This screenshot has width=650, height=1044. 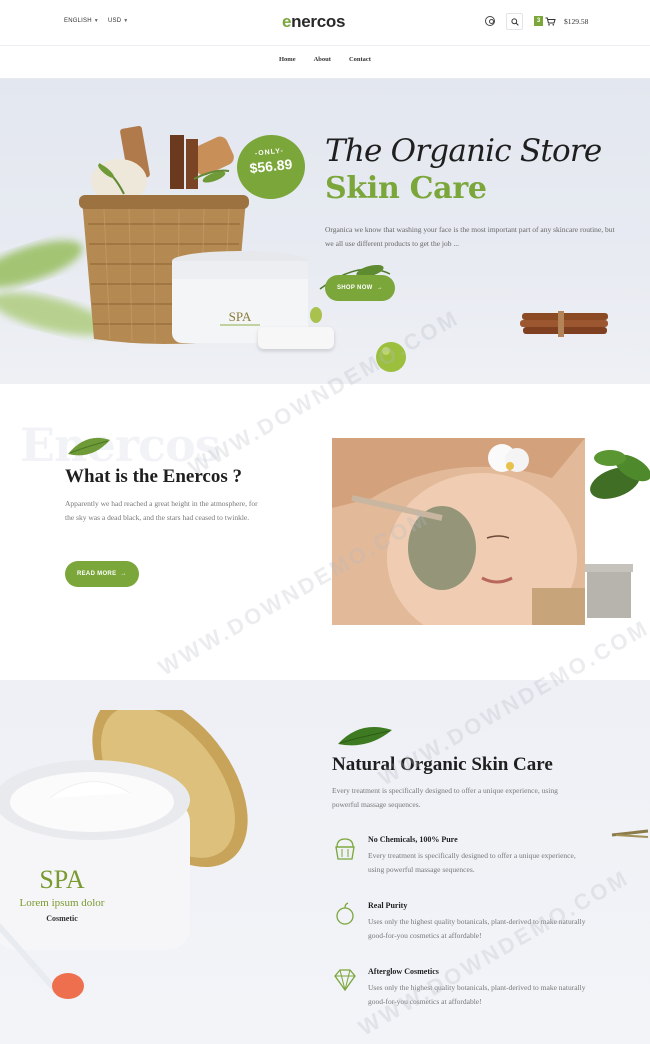 I want to click on currency-label: USD, so click(x=115, y=21).